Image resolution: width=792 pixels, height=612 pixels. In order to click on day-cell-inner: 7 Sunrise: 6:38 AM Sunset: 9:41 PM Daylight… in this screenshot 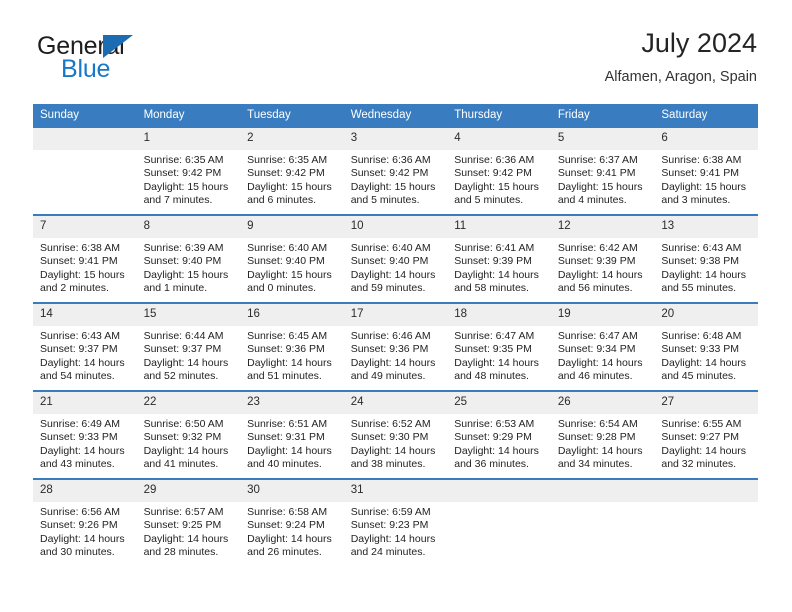, I will do `click(85, 259)`.